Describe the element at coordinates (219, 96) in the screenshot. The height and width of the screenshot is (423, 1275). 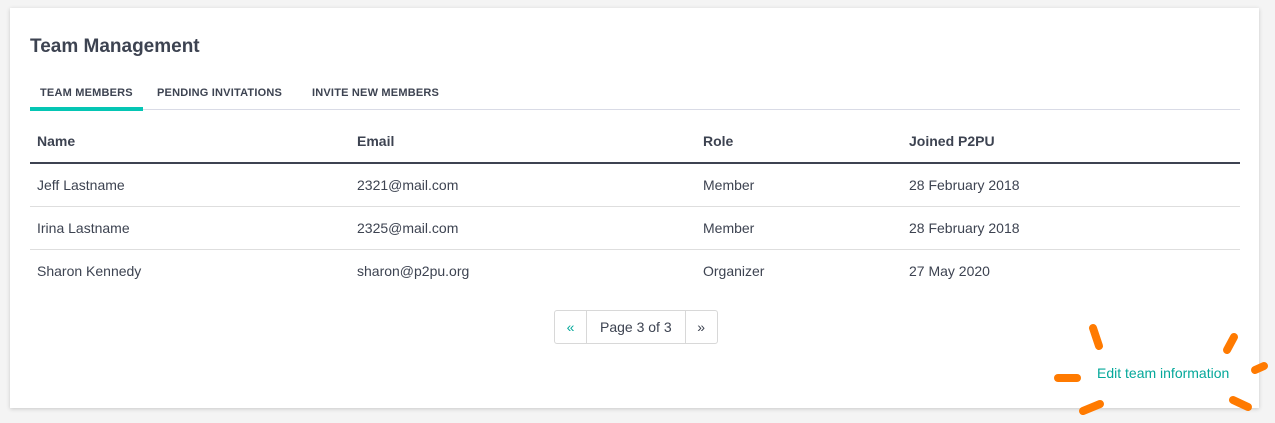
I see `tab-pending-invitations: PENDING INVITATIONS` at that location.